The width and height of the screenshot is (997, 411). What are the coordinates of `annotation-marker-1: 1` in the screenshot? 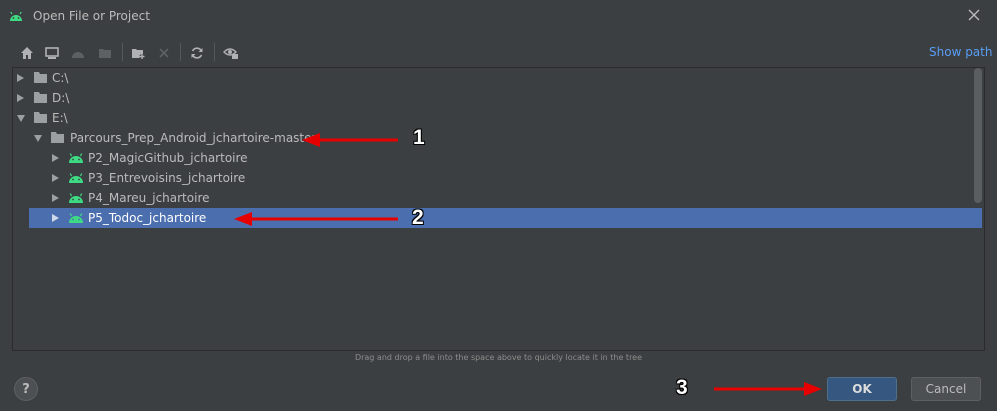 It's located at (419, 137).